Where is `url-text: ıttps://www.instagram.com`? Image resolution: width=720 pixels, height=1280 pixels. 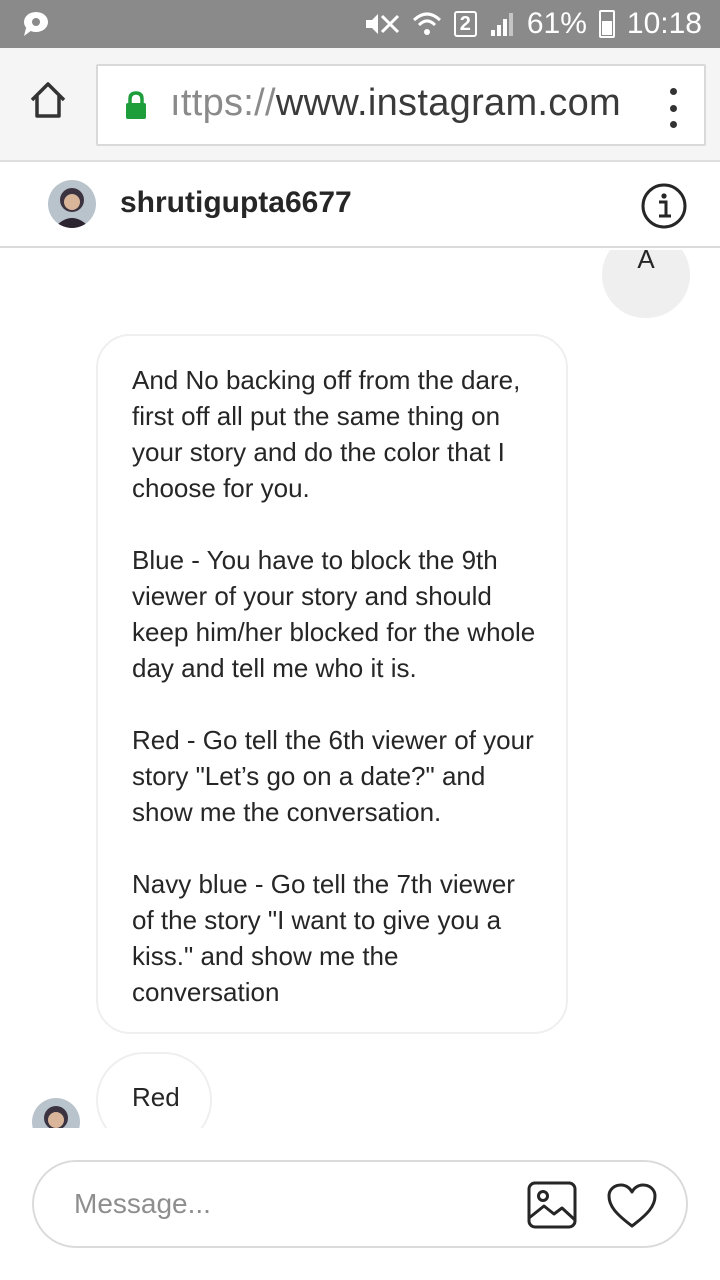
url-text: ıttps://www.instagram.com is located at coordinates (395, 103).